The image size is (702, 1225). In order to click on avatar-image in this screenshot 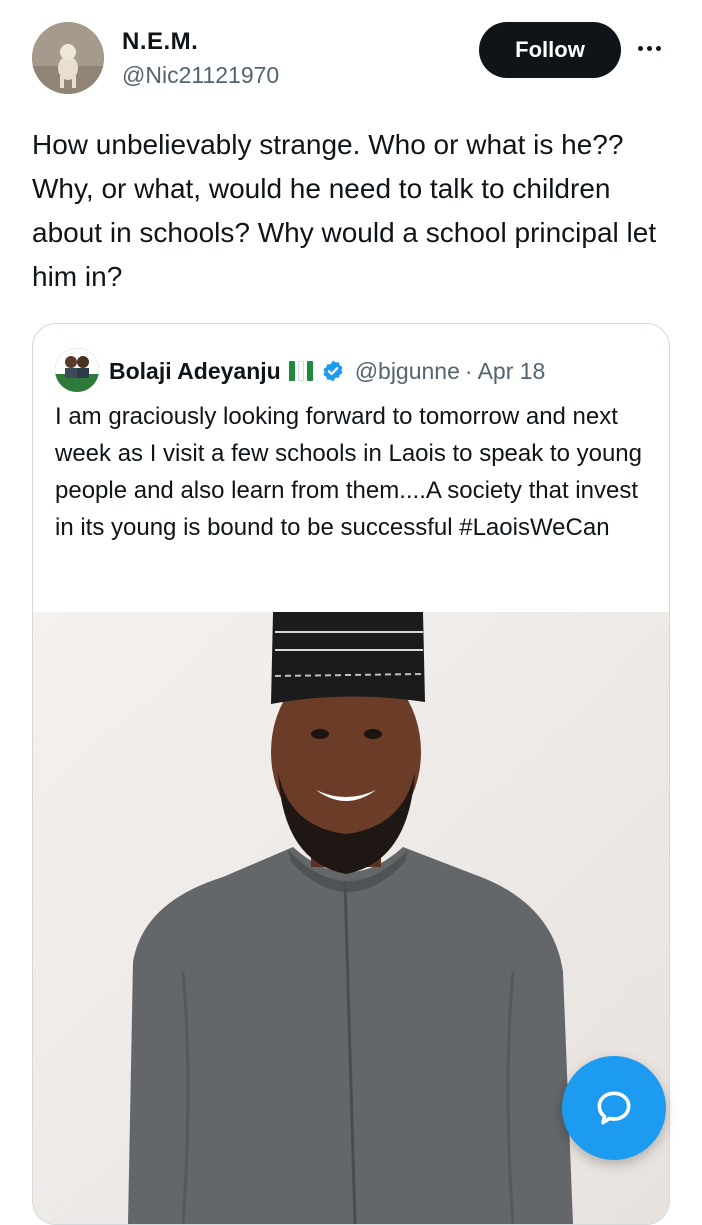, I will do `click(68, 58)`.